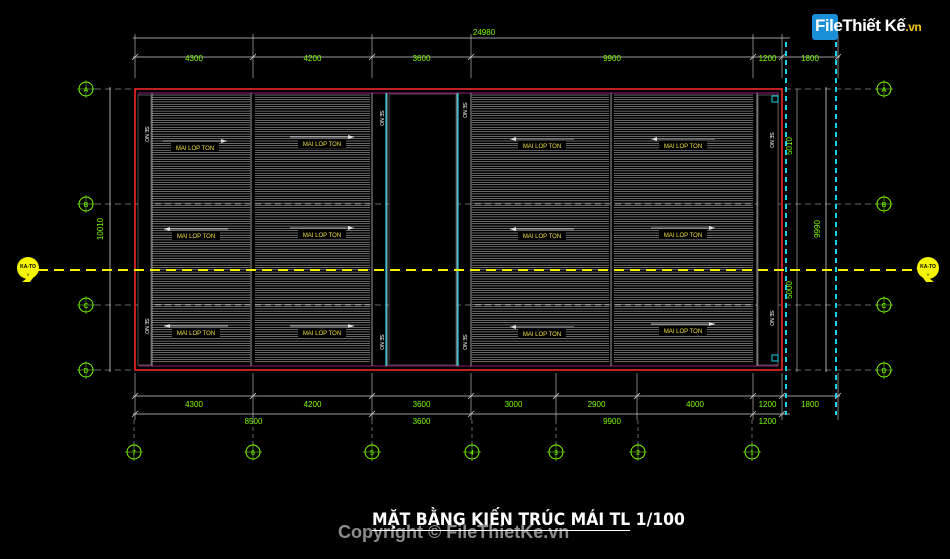  What do you see at coordinates (768, 230) in the screenshot?
I see `right-gutter-strip` at bounding box center [768, 230].